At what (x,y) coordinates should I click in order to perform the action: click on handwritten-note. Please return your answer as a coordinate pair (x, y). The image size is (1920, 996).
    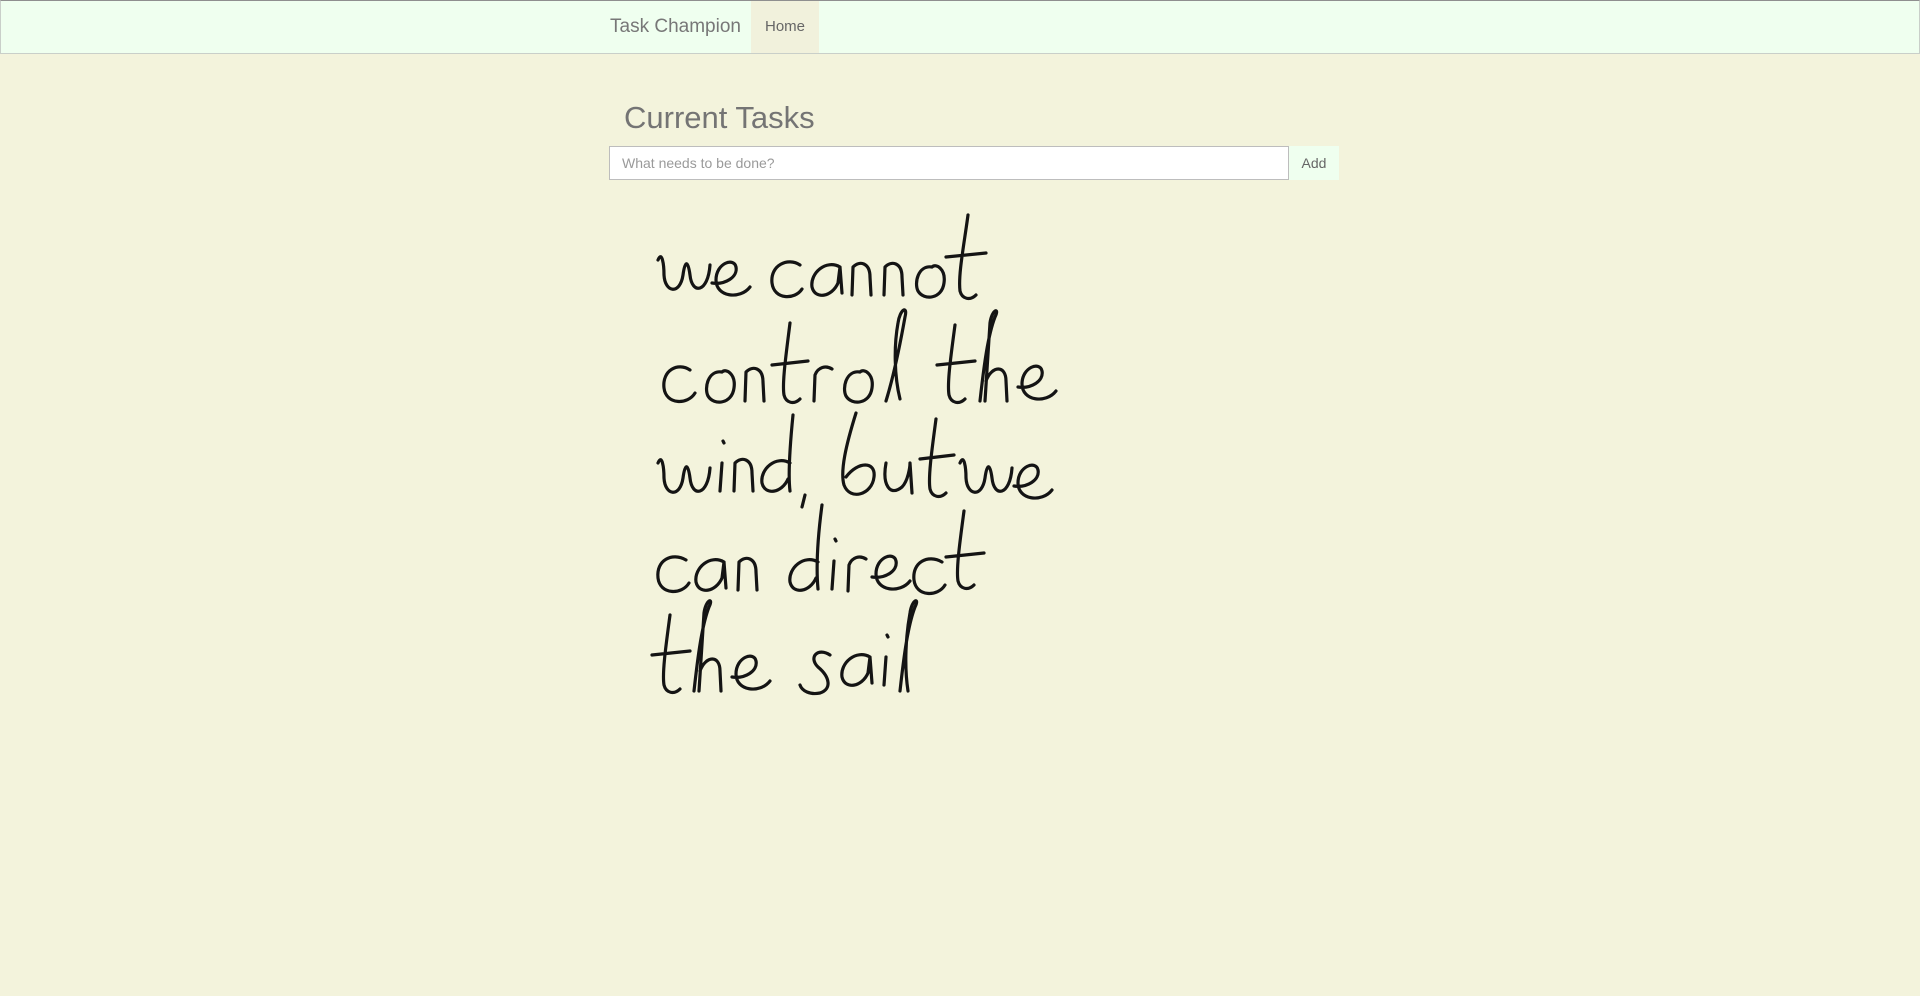
    Looking at the image, I should click on (854, 454).